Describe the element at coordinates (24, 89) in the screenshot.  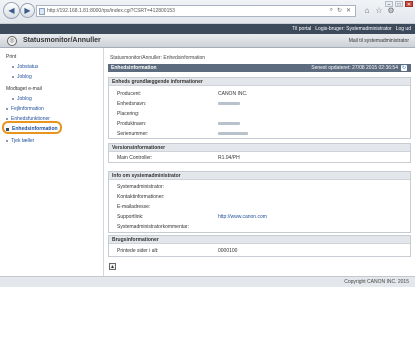
I see `sidebar-heading-received-email: Modtaget e-mail` at that location.